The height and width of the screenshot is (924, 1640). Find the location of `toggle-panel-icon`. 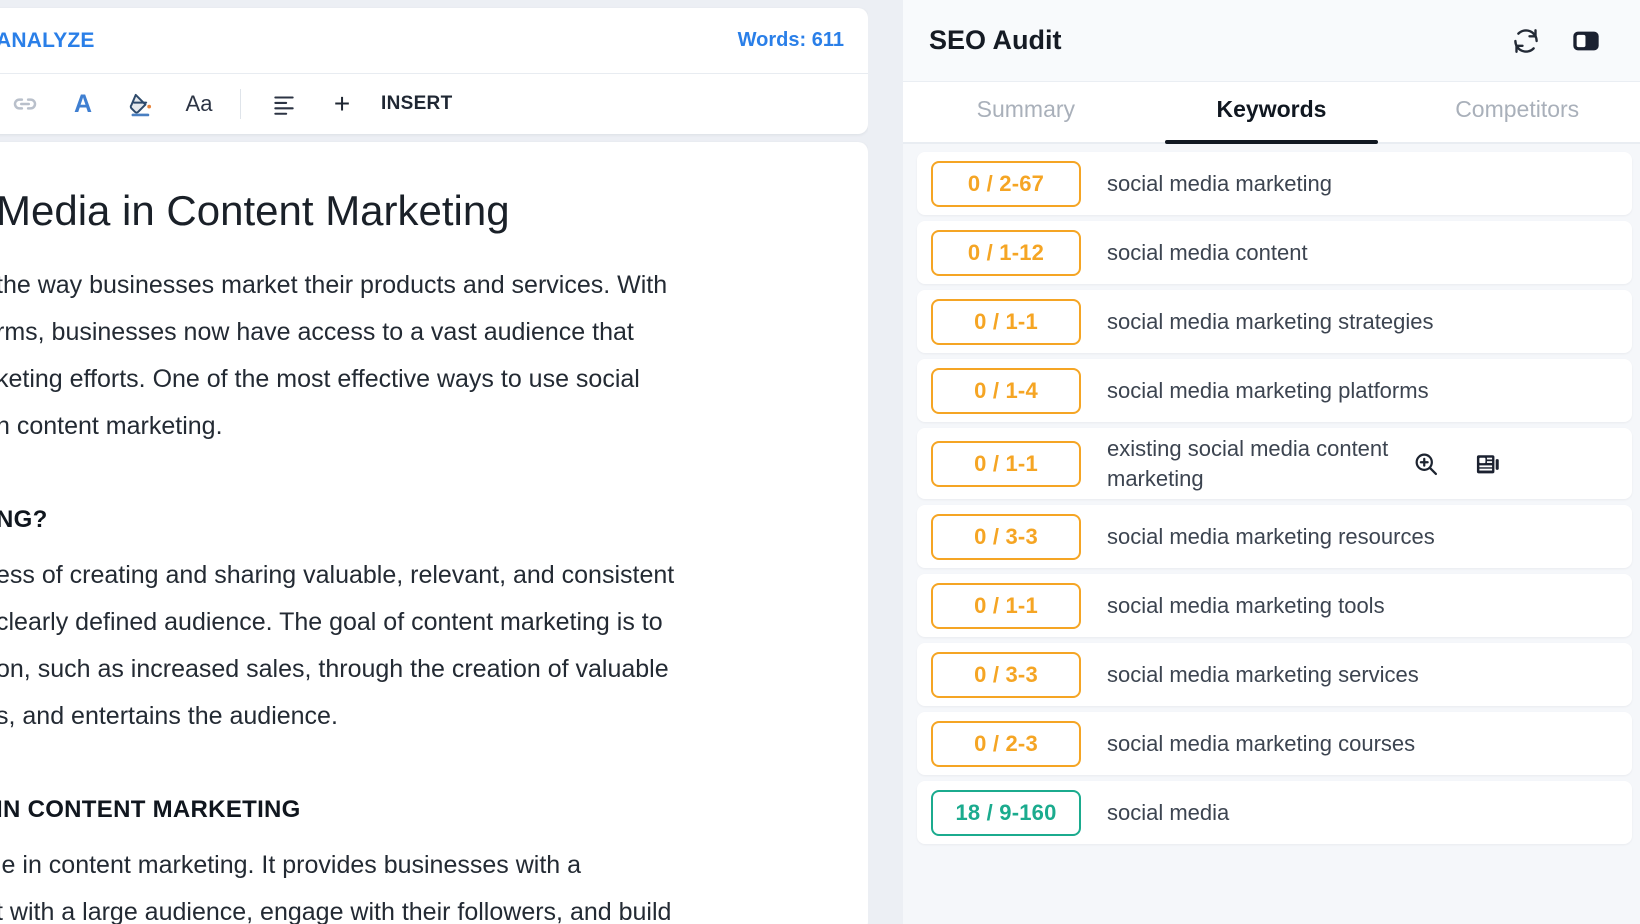

toggle-panel-icon is located at coordinates (1586, 41).